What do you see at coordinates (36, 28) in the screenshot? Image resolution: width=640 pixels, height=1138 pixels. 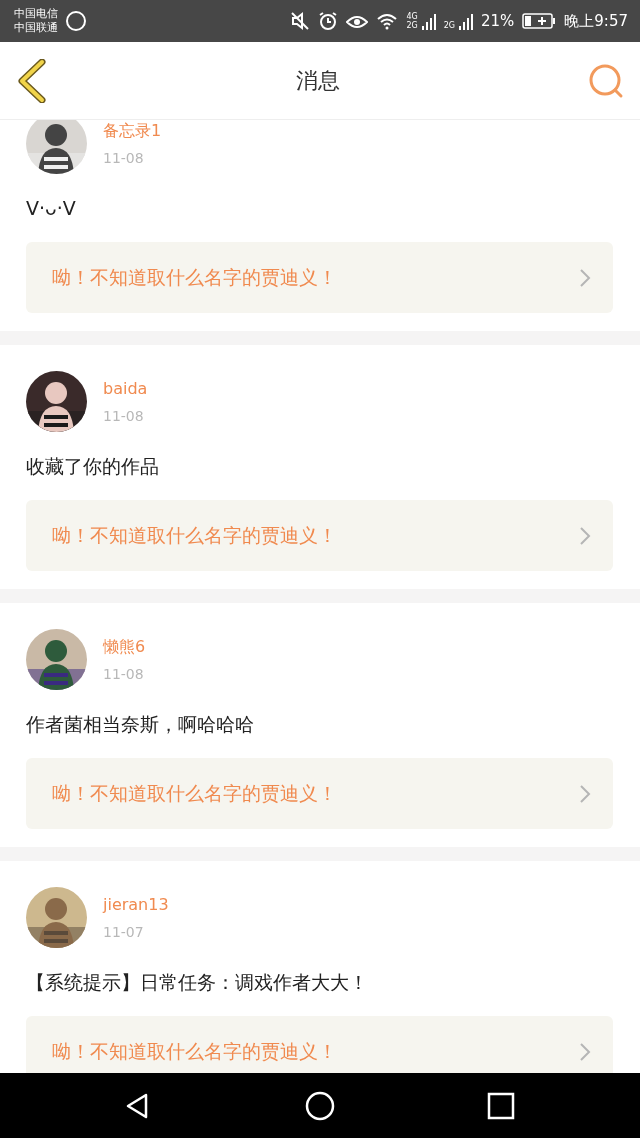 I see `carrier-name: 中国联通` at bounding box center [36, 28].